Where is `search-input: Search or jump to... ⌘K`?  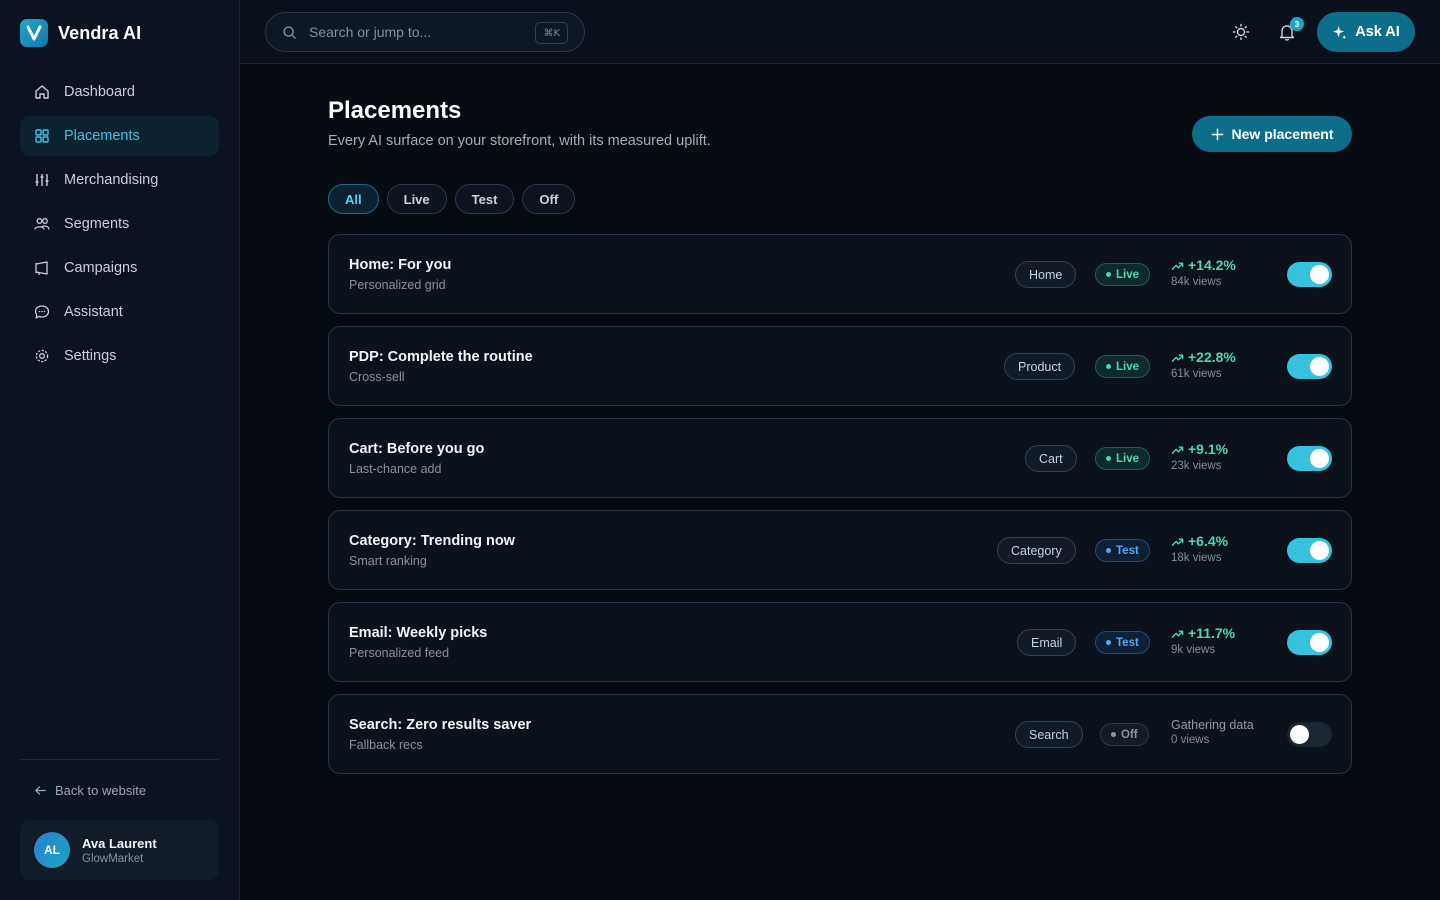
search-input: Search or jump to... ⌘K is located at coordinates (425, 32).